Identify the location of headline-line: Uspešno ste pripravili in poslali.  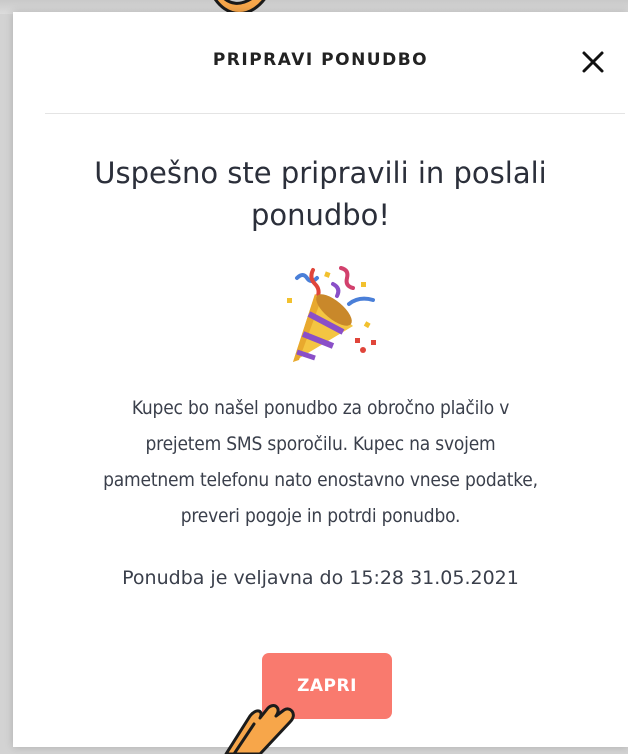
(320, 173).